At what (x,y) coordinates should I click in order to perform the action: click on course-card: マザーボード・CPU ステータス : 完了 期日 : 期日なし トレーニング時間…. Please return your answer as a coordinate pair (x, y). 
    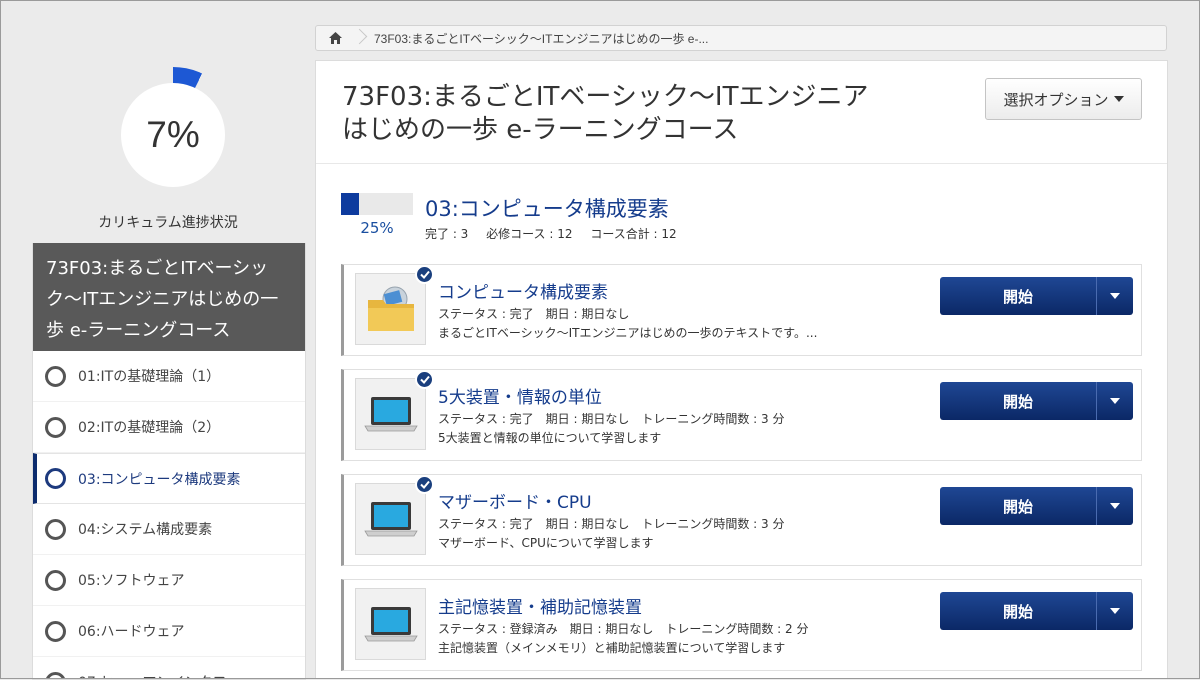
    Looking at the image, I should click on (741, 520).